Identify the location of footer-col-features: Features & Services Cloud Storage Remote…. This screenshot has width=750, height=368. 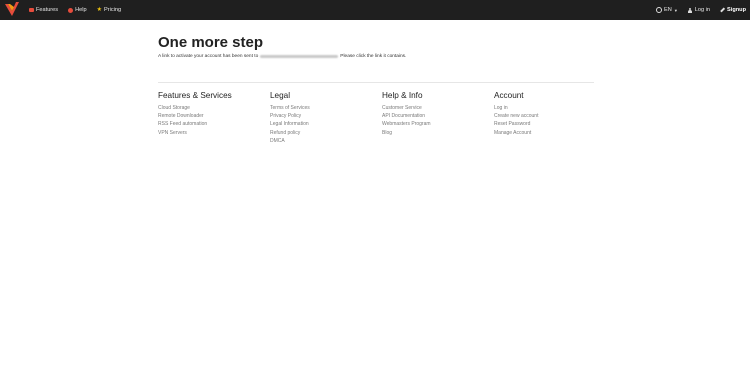
(214, 117).